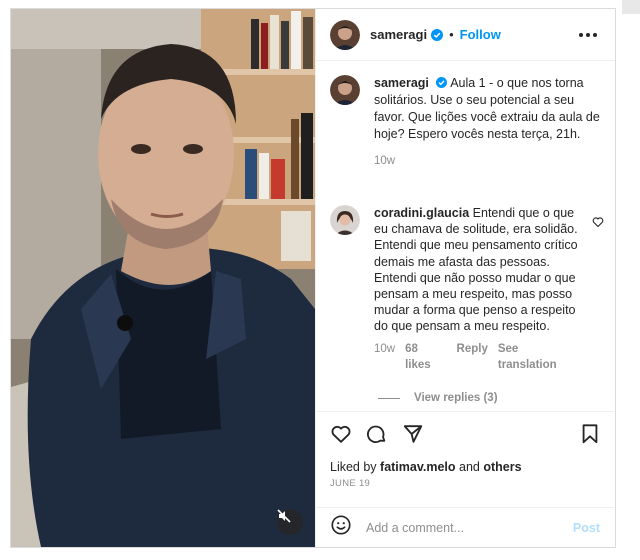  I want to click on caption-avatar, so click(345, 90).